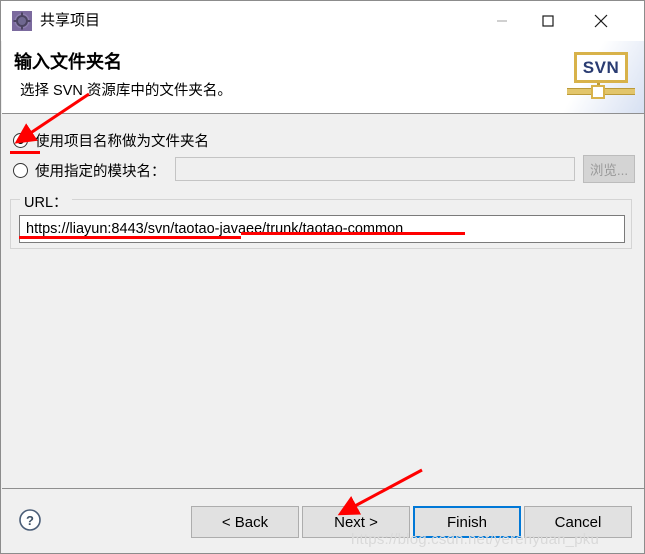  What do you see at coordinates (68, 62) in the screenshot?
I see `page-title: 输入文件夹名` at bounding box center [68, 62].